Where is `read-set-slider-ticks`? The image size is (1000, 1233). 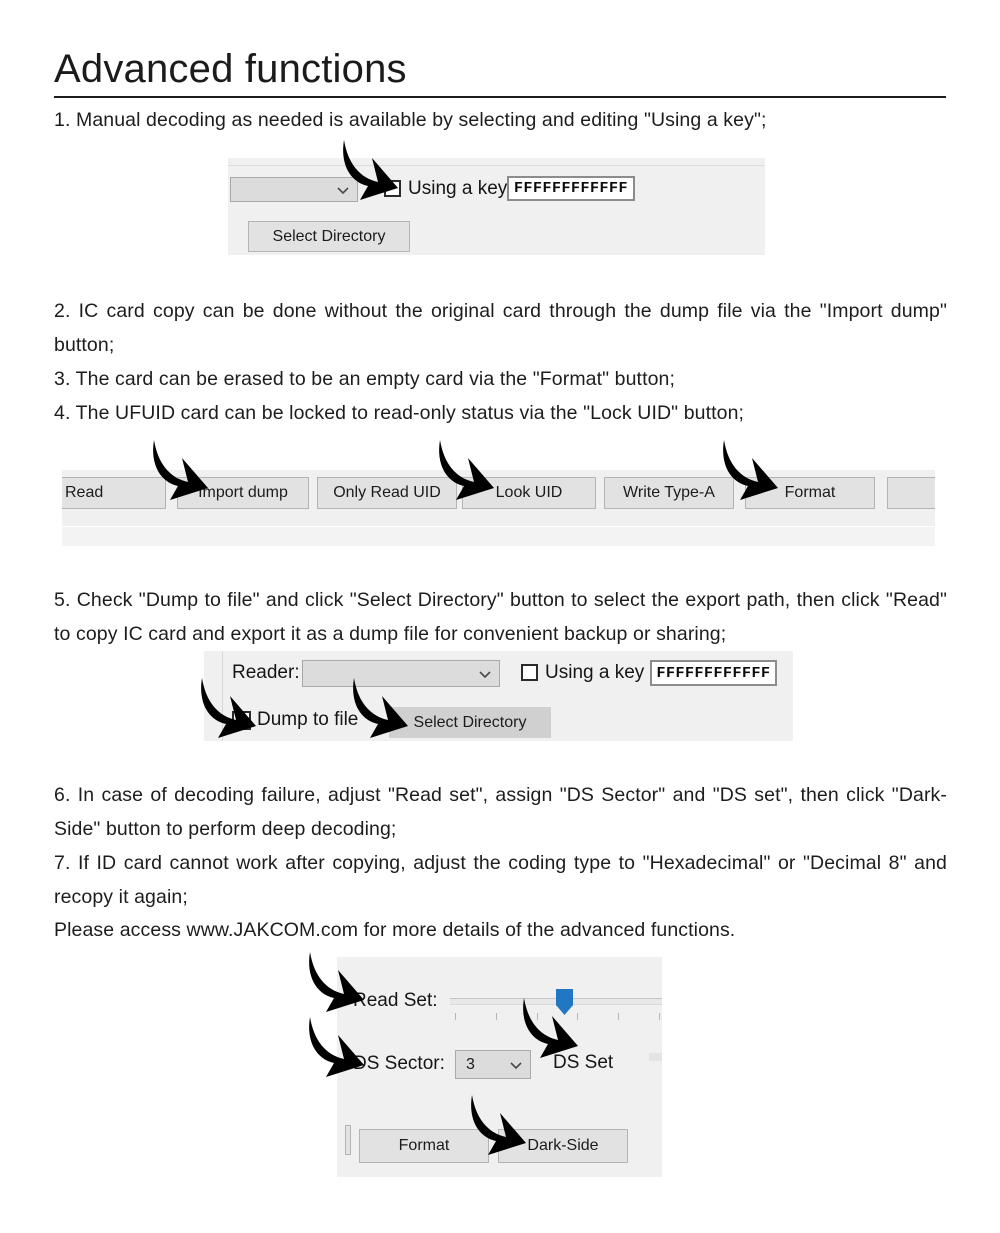 read-set-slider-ticks is located at coordinates (557, 1016).